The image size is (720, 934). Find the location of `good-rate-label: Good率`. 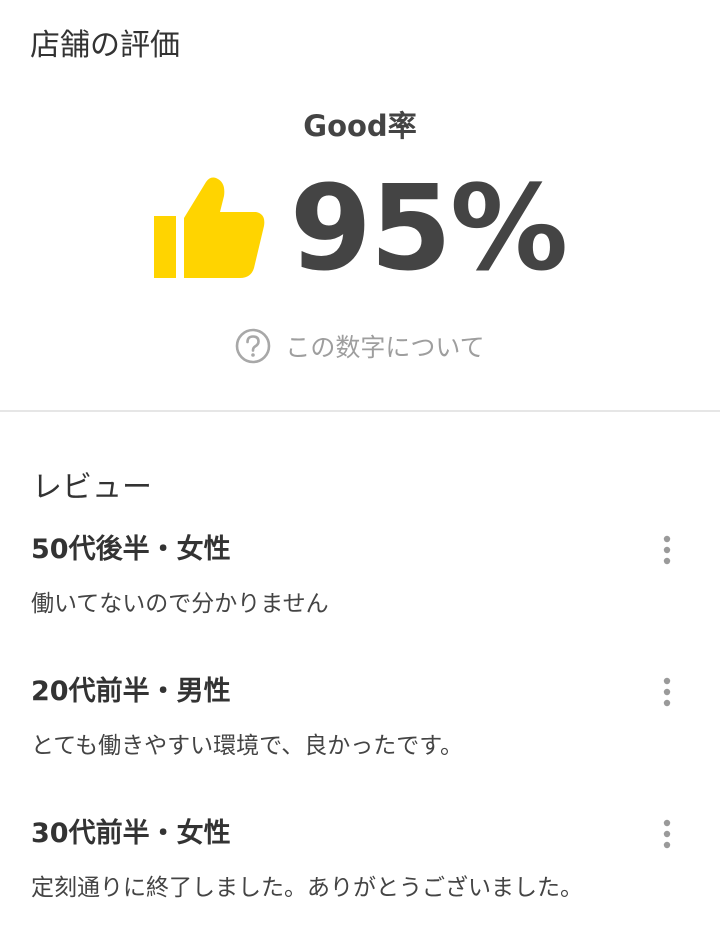

good-rate-label: Good率 is located at coordinates (360, 126).